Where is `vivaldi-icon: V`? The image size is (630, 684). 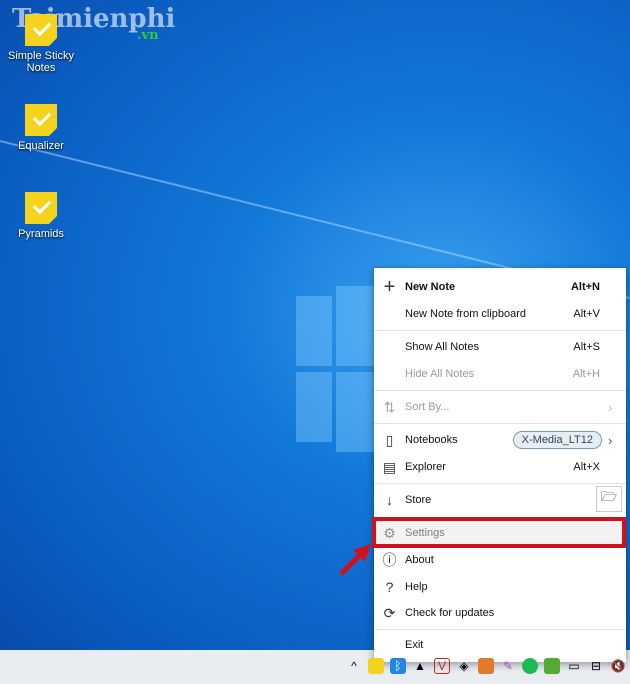 vivaldi-icon: V is located at coordinates (442, 666).